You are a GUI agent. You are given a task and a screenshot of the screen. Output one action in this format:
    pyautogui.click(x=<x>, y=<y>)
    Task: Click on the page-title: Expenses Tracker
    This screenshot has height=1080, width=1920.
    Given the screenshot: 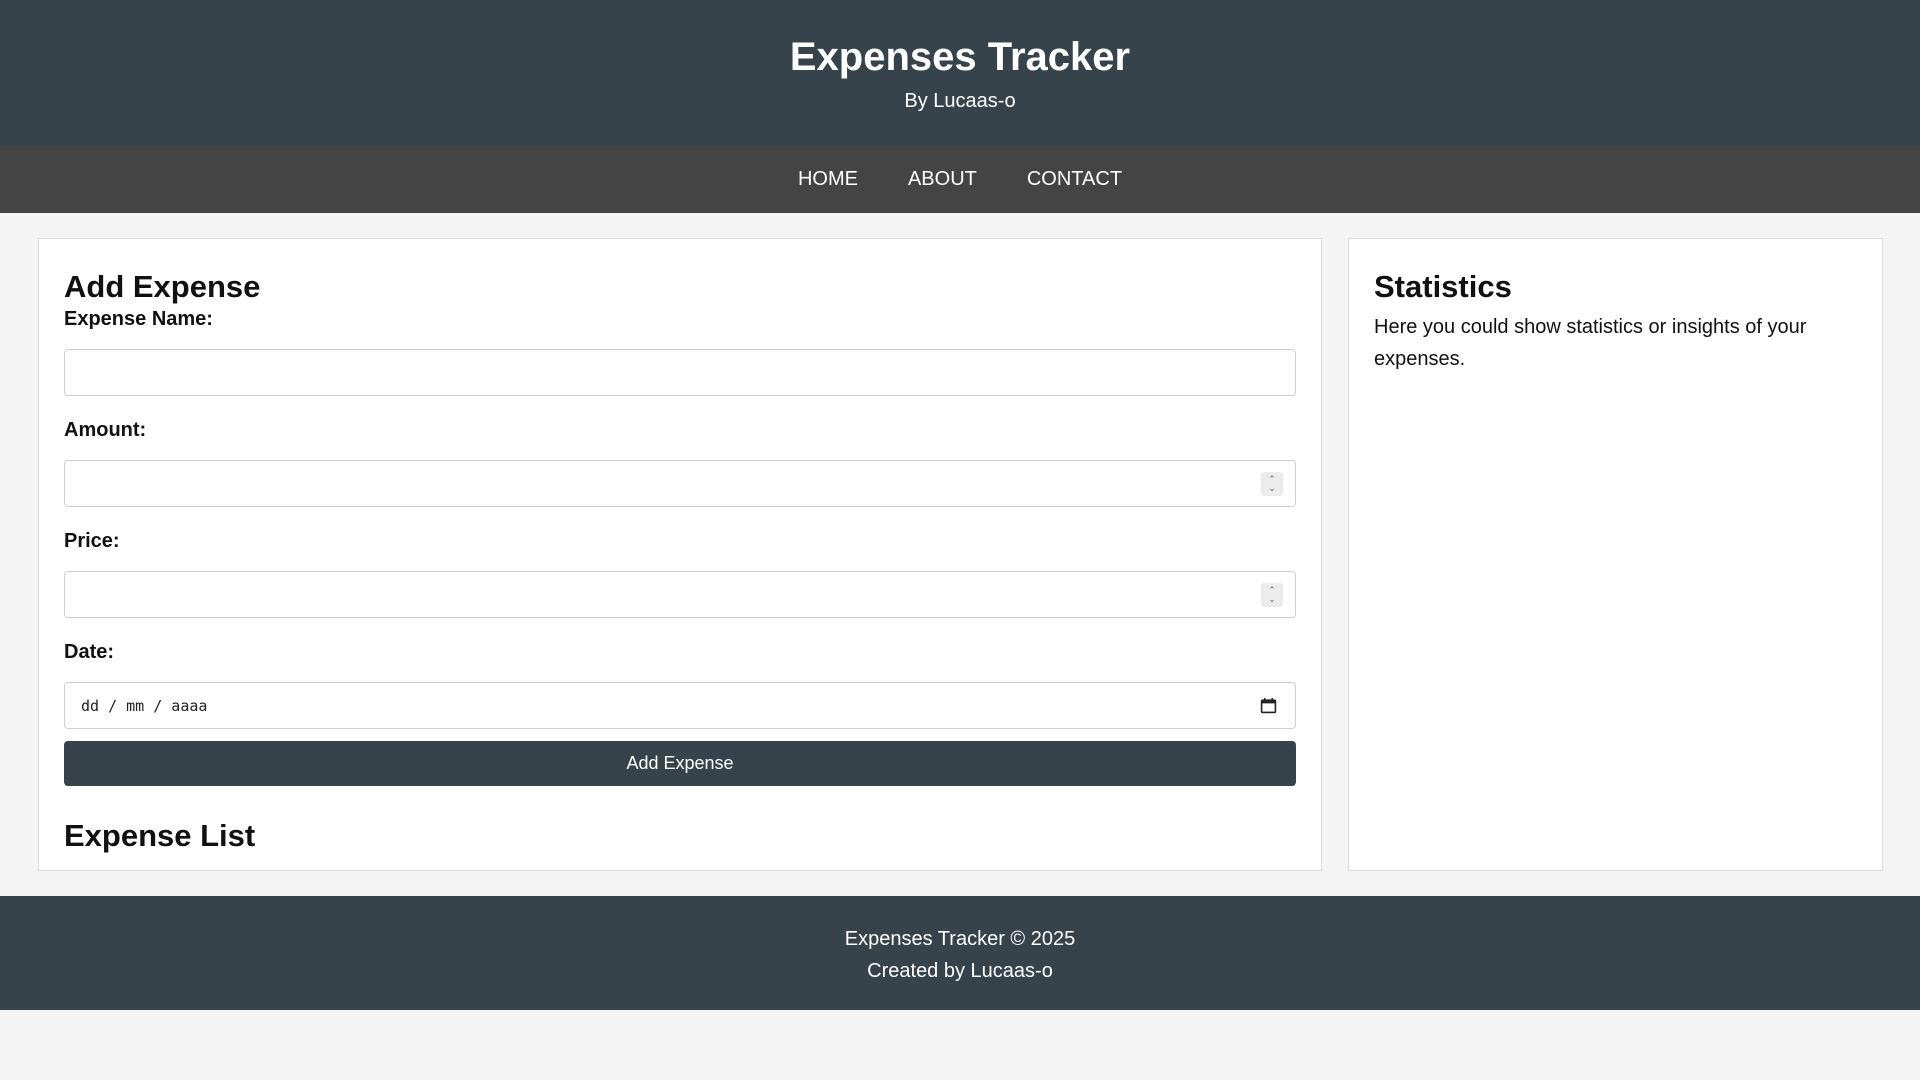 What is the action you would take?
    pyautogui.click(x=960, y=57)
    